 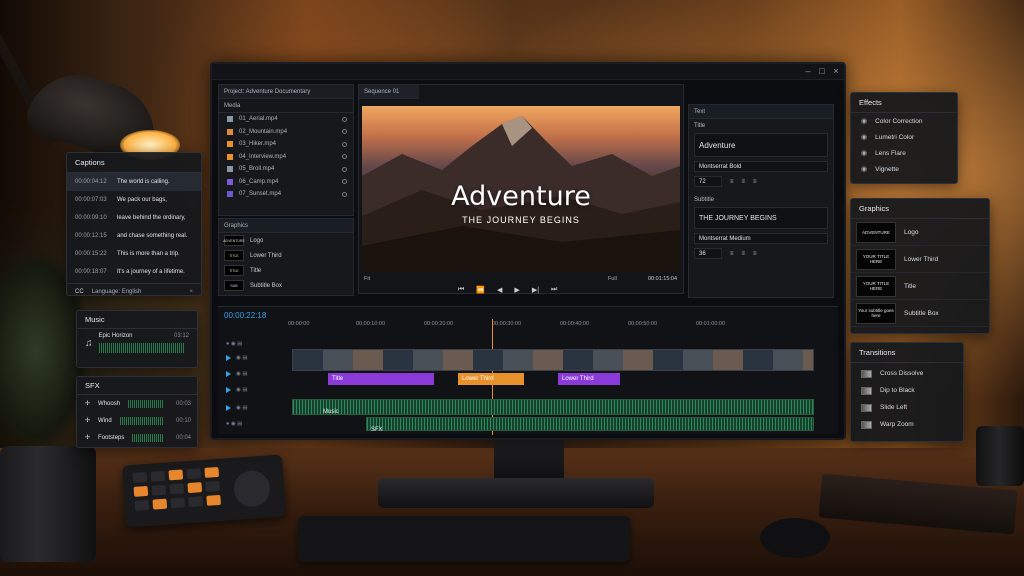 I want to click on align-right-icon: ≡, so click(x=755, y=182).